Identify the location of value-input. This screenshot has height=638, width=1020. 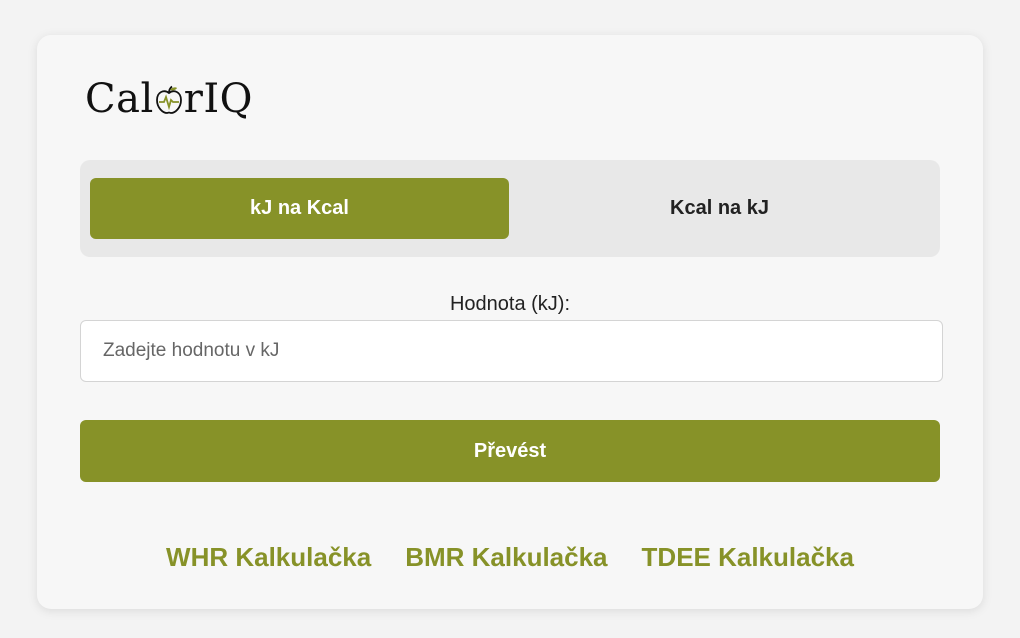
(511, 351).